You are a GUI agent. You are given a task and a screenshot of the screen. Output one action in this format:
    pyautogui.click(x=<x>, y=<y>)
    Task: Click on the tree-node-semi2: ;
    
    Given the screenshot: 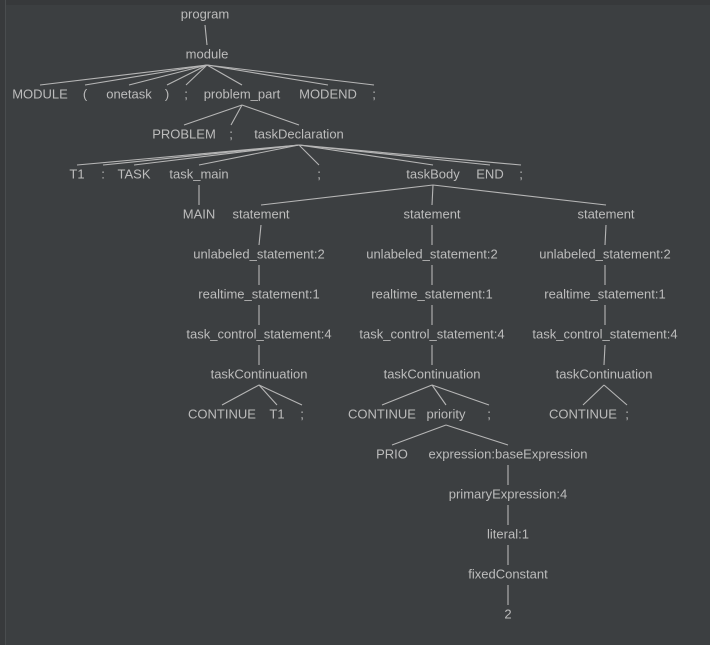 What is the action you would take?
    pyautogui.click(x=374, y=93)
    